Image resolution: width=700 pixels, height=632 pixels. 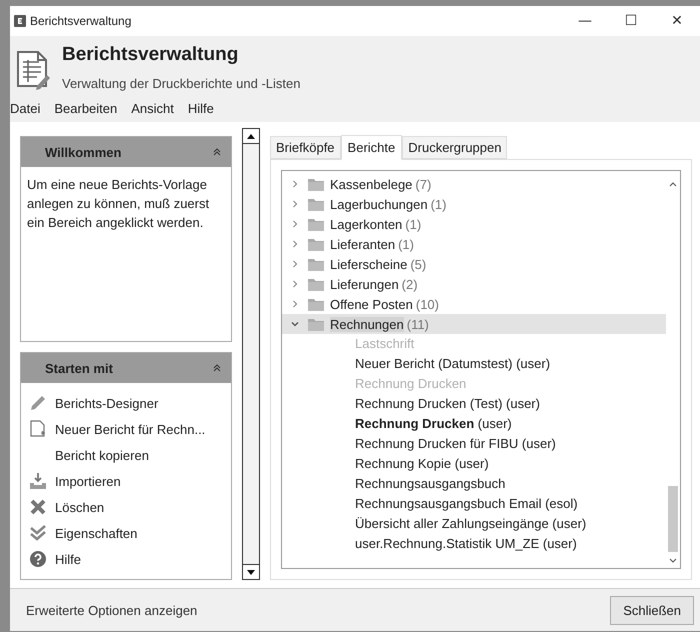 I want to click on menu-item: Hilfe, so click(x=201, y=108).